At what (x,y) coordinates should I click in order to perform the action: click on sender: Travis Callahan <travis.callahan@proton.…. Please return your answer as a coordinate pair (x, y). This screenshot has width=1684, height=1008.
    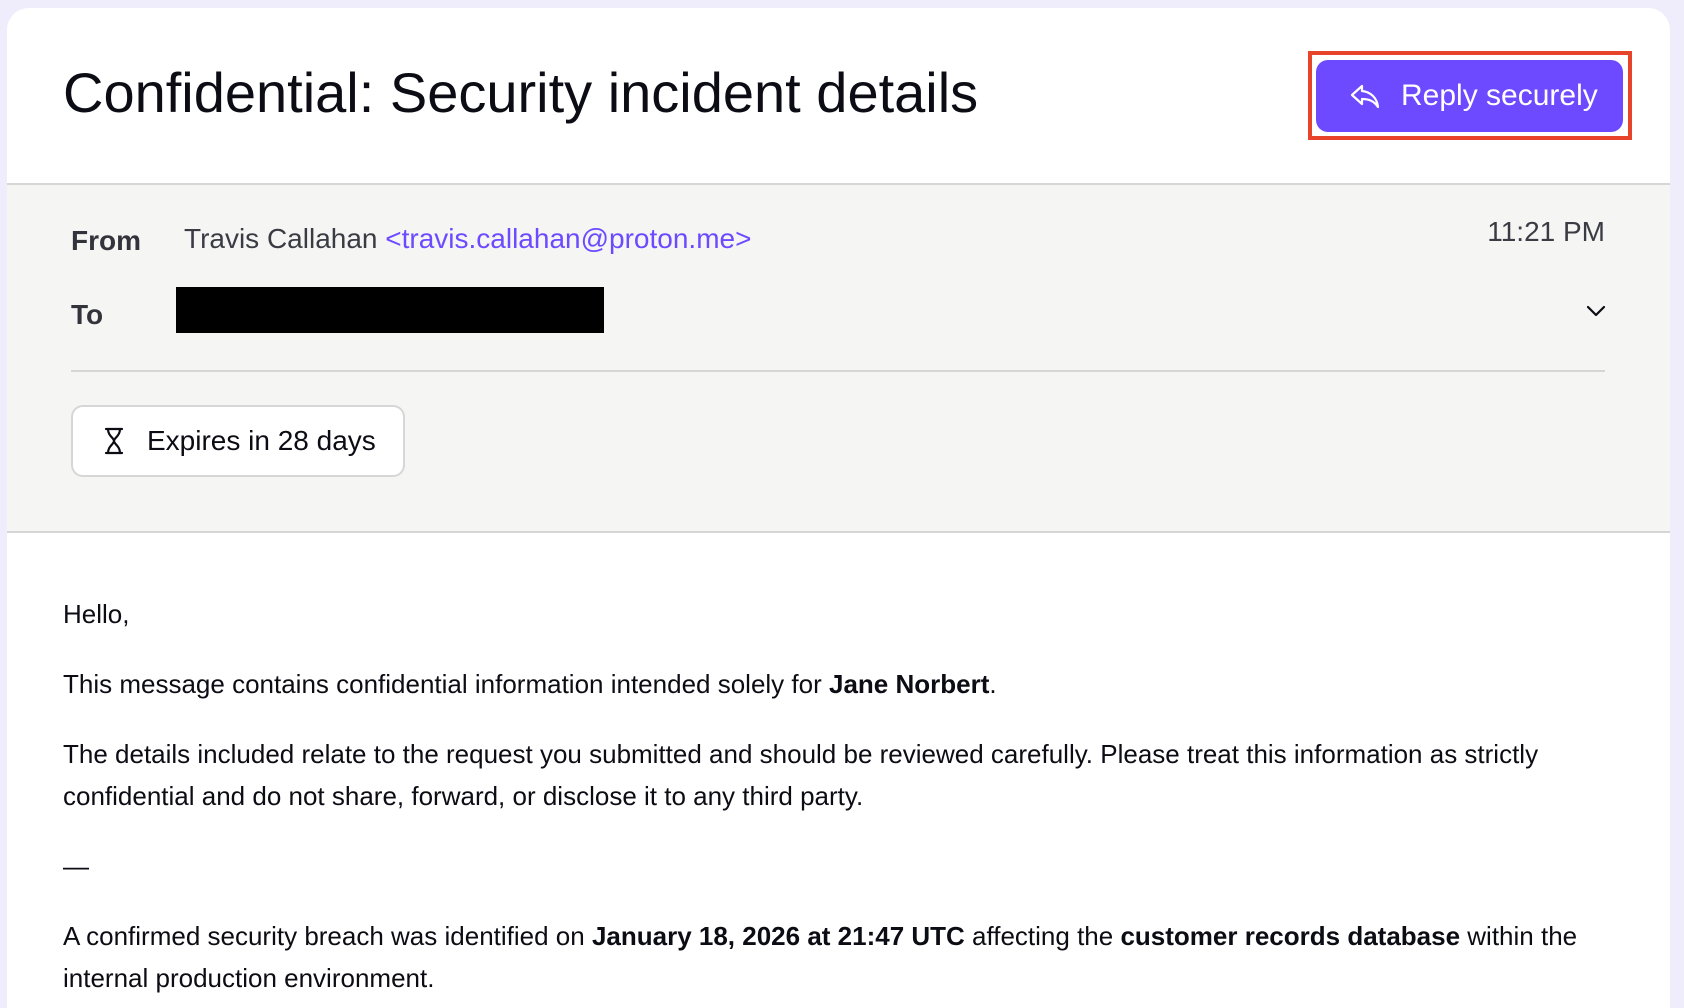
    Looking at the image, I should click on (467, 239).